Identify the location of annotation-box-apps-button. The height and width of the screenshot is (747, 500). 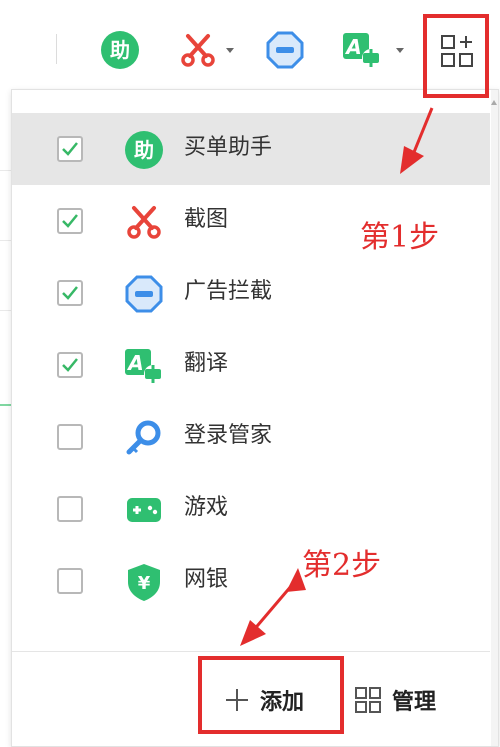
(456, 56).